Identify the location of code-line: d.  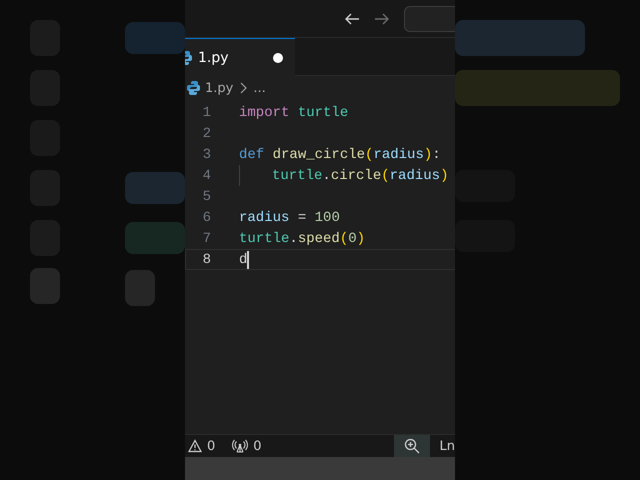
(243, 260).